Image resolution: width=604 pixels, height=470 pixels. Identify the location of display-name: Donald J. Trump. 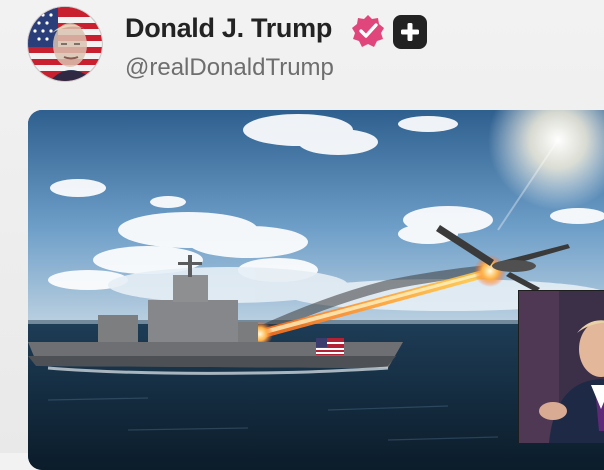
(228, 28).